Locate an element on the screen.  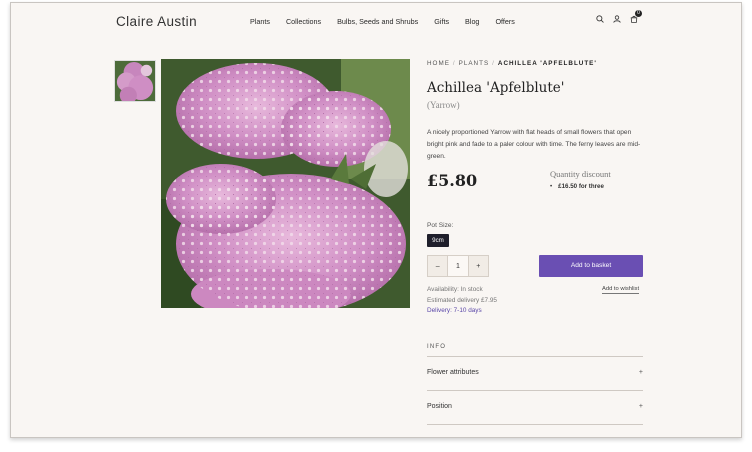
site-logo: Claire Austin is located at coordinates (156, 21).